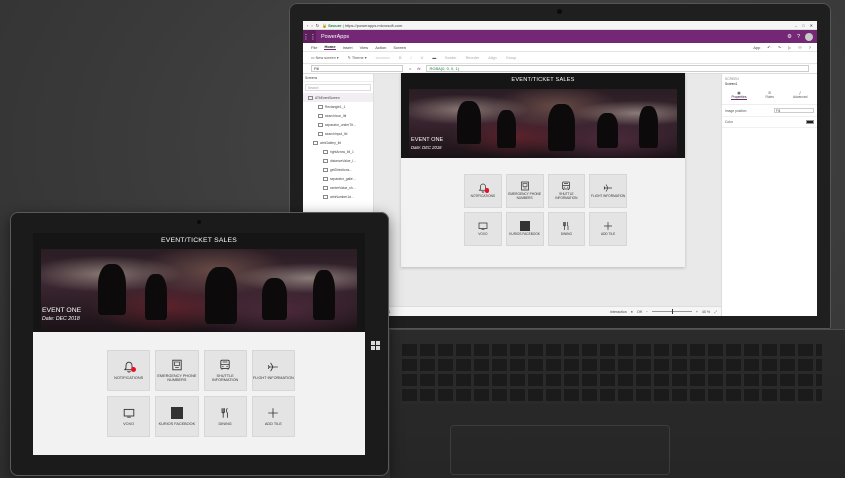 The width and height of the screenshot is (845, 478). I want to click on tree-search-input: Search, so click(338, 87).